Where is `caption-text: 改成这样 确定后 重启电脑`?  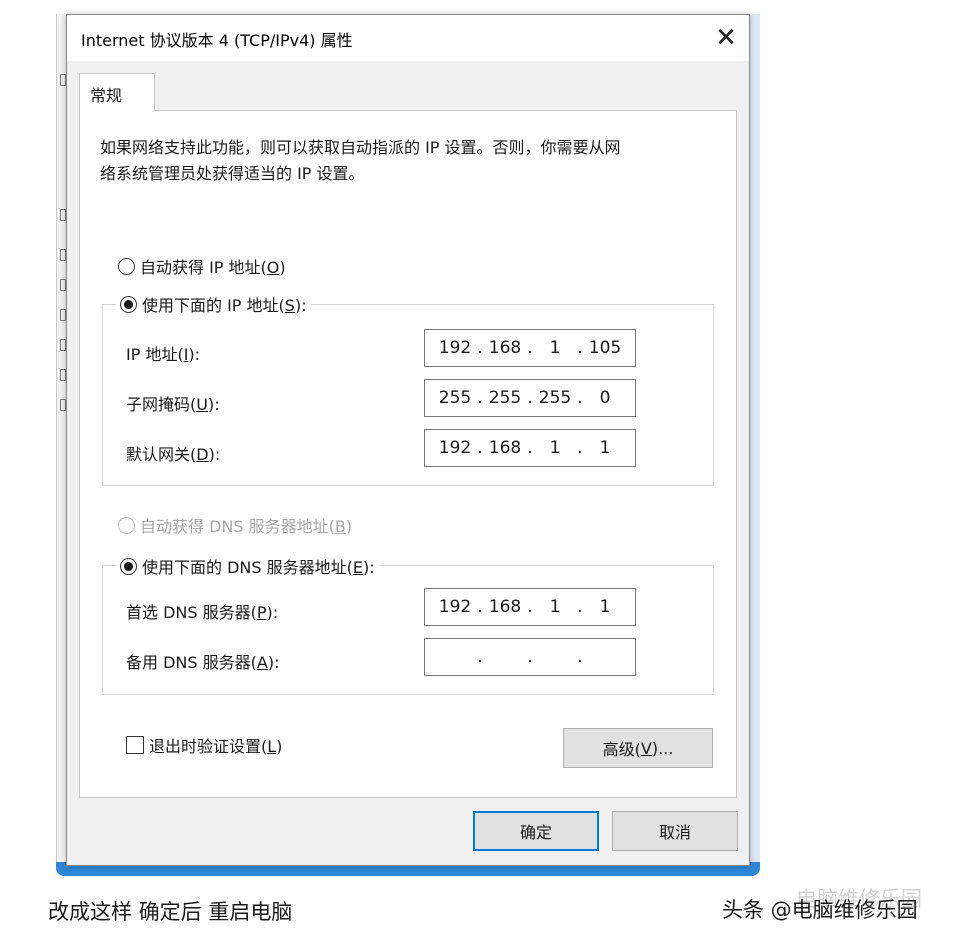
caption-text: 改成这样 确定后 重启电脑 is located at coordinates (170, 912).